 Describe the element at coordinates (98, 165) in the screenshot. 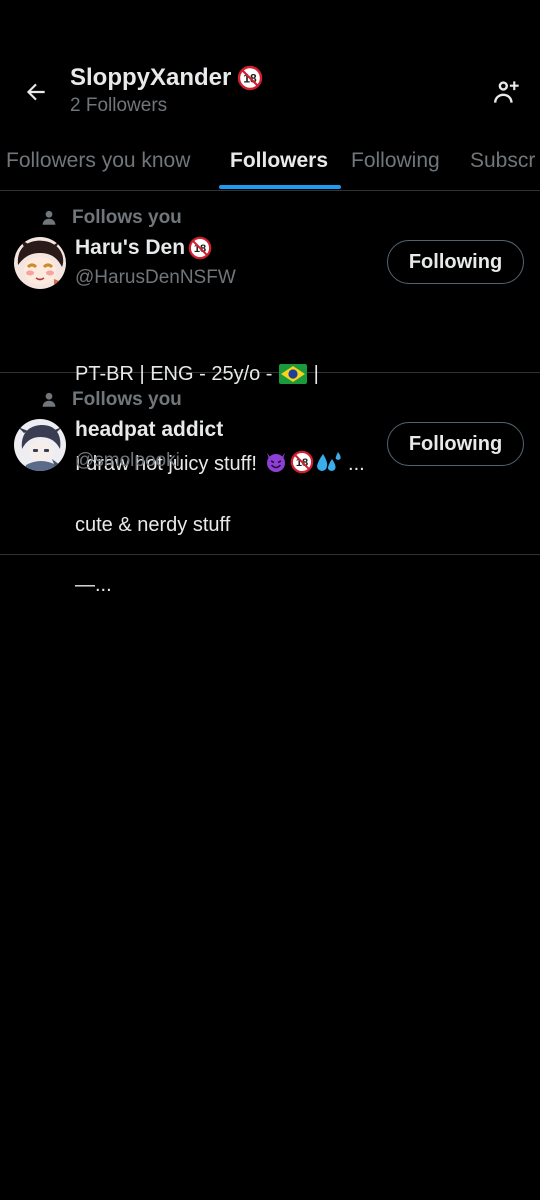

I see `tab-followers-you-know: Followers you know` at that location.